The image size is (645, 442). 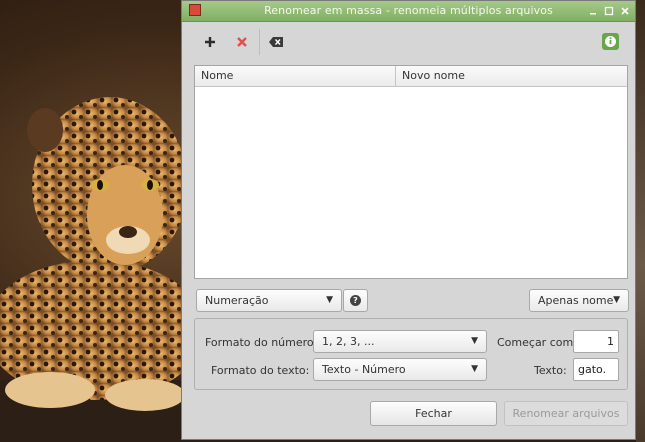 I want to click on text-format-dropdown: Texto - Número ▼, so click(x=400, y=369).